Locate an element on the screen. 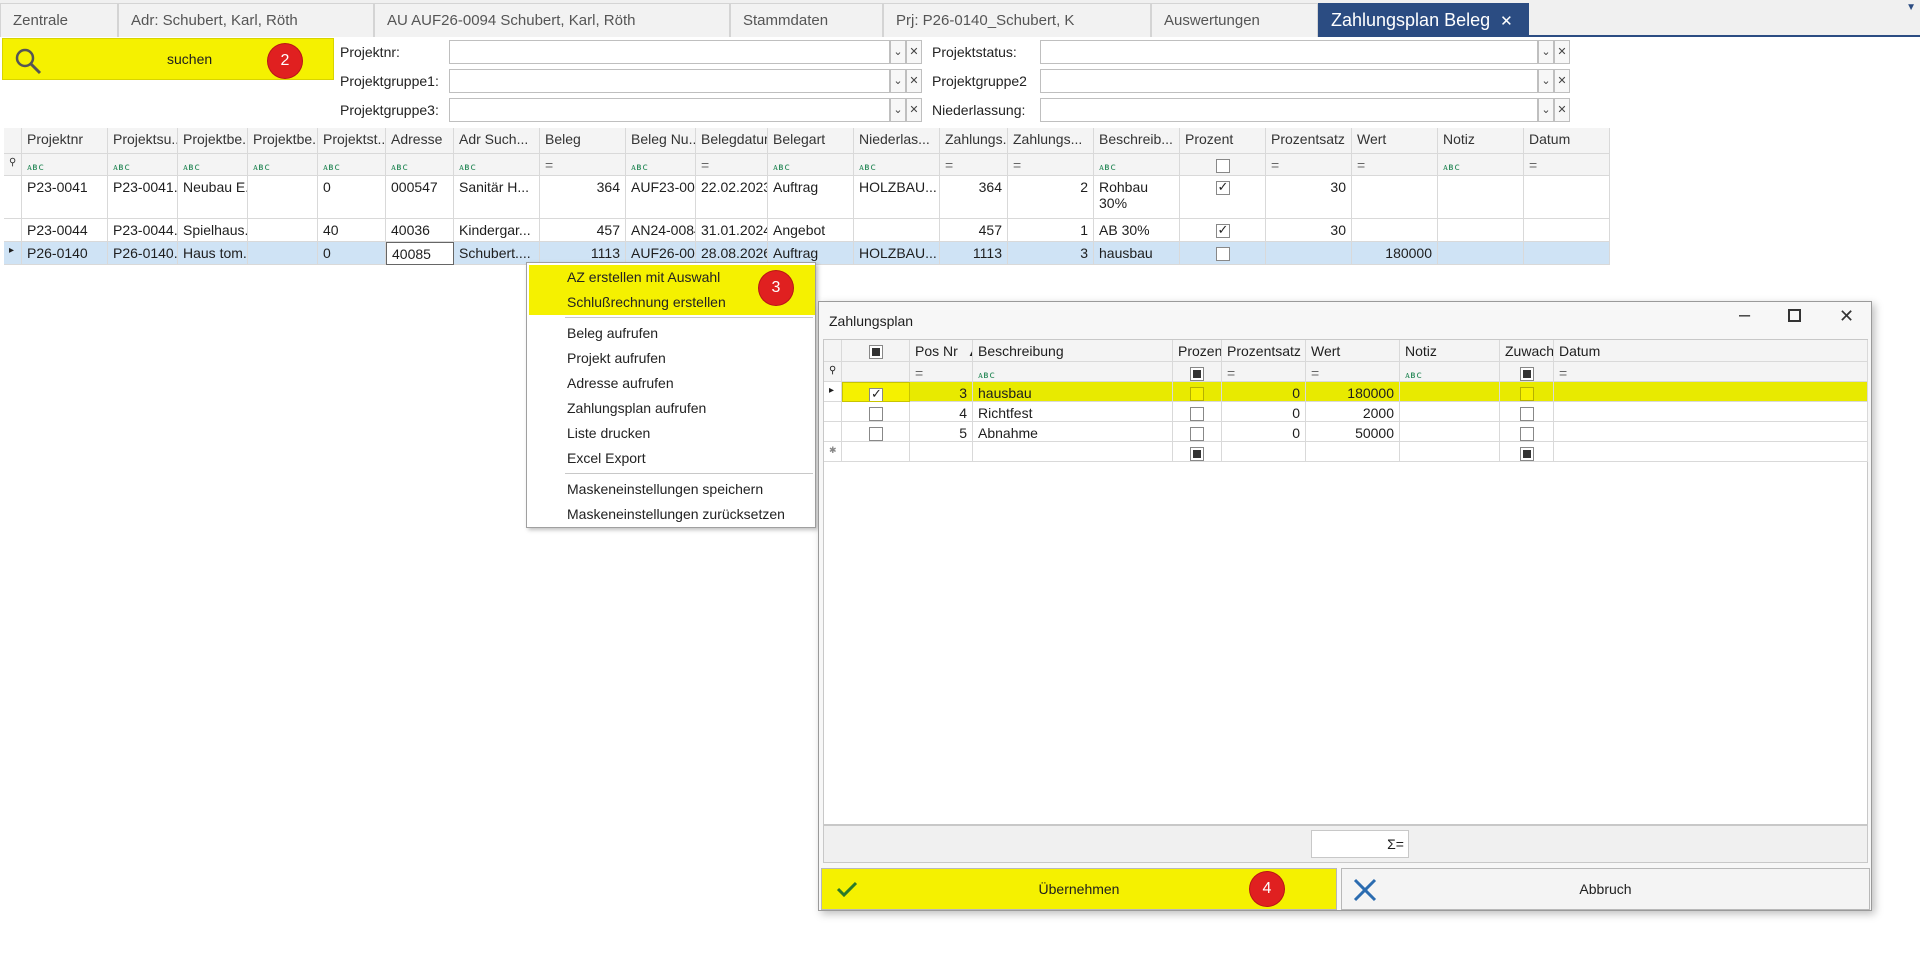 Image resolution: width=1920 pixels, height=954 pixels. grid-cell: 3 is located at coordinates (1051, 253).